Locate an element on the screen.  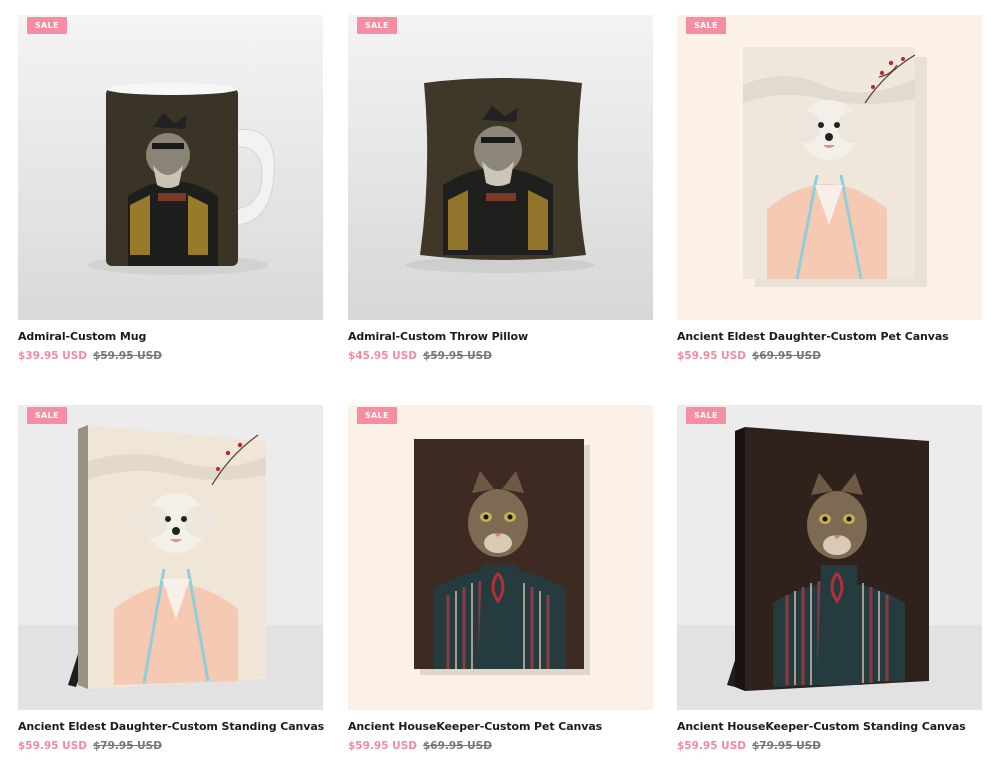
pillow-image is located at coordinates (500, 167).